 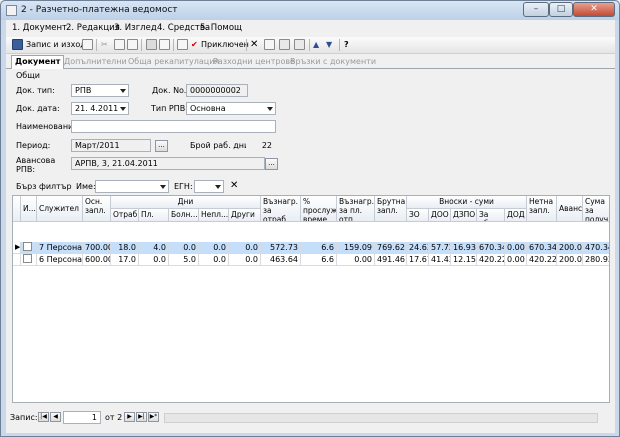 I want to click on col-net-header: Нетна запл., so click(x=542, y=209).